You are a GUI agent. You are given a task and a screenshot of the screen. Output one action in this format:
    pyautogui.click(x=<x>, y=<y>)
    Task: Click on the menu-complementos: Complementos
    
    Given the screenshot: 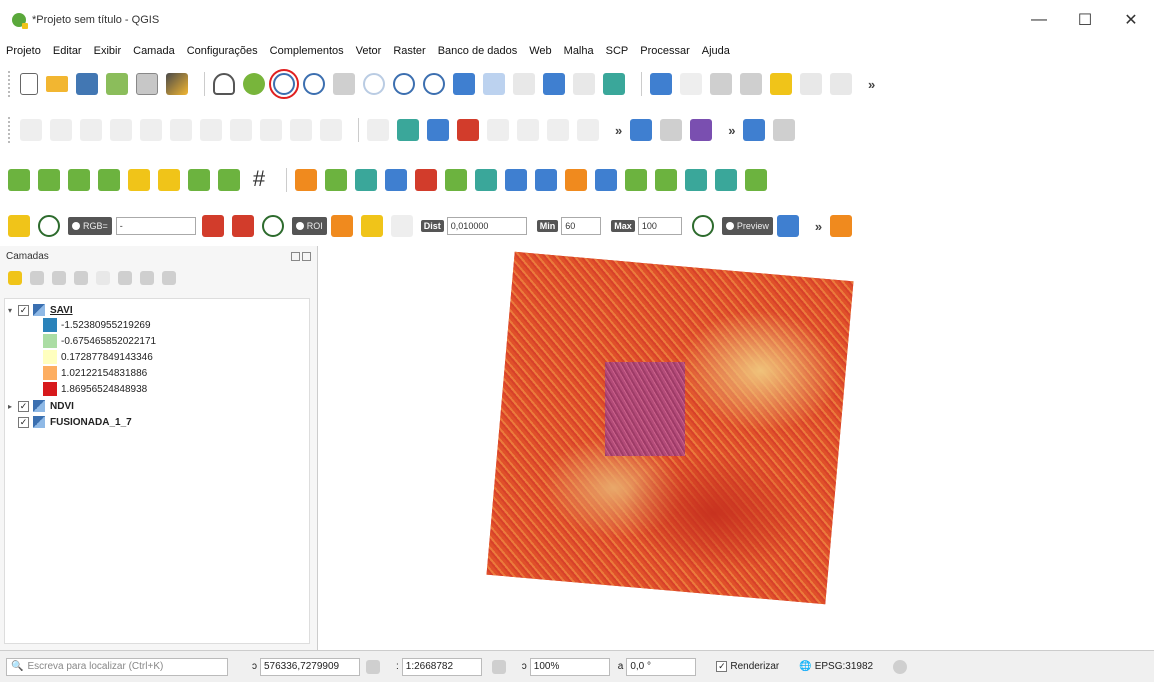 What is the action you would take?
    pyautogui.click(x=307, y=51)
    